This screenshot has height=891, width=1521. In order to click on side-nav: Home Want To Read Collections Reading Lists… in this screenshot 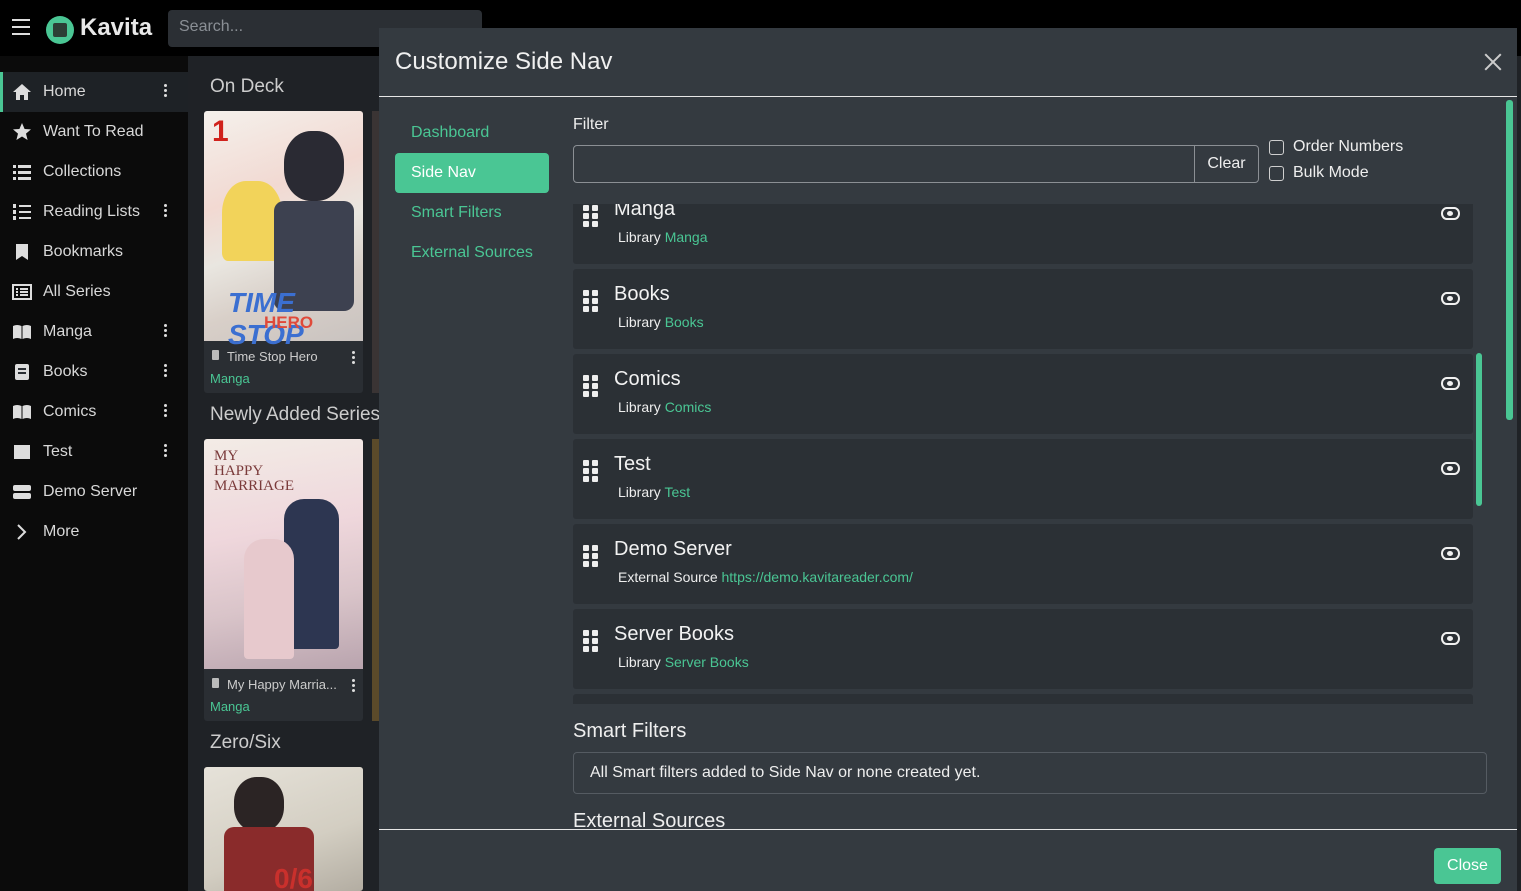, I will do `click(94, 481)`.